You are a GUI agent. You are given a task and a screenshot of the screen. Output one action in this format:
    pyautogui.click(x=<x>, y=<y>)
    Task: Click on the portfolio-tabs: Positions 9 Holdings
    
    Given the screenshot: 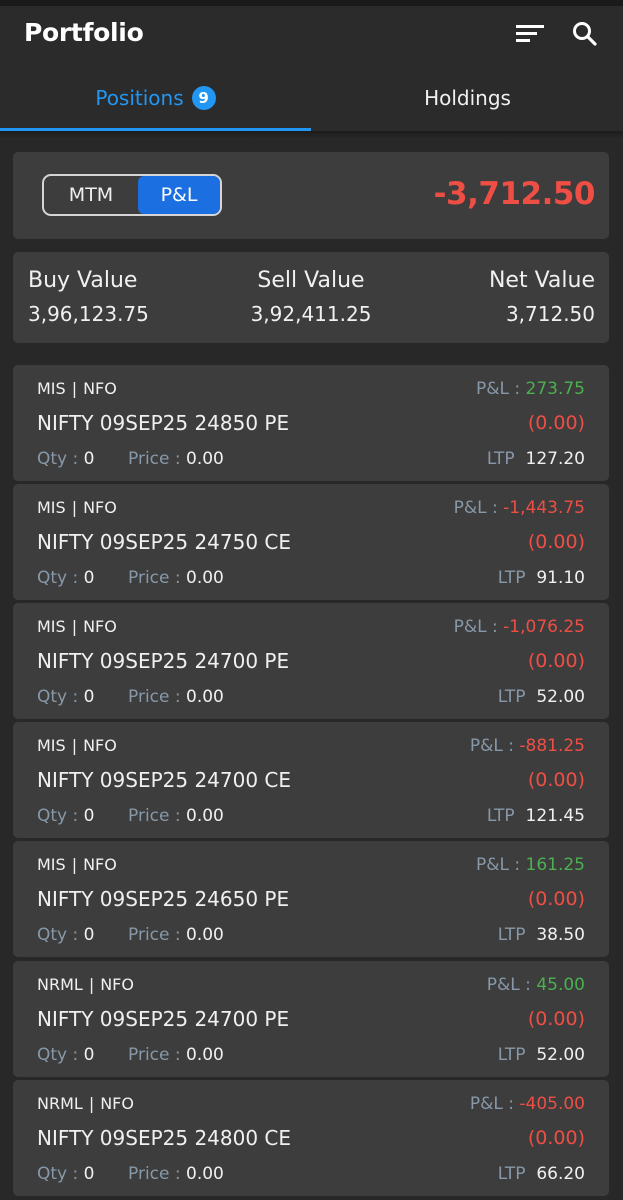 What is the action you would take?
    pyautogui.click(x=311, y=98)
    